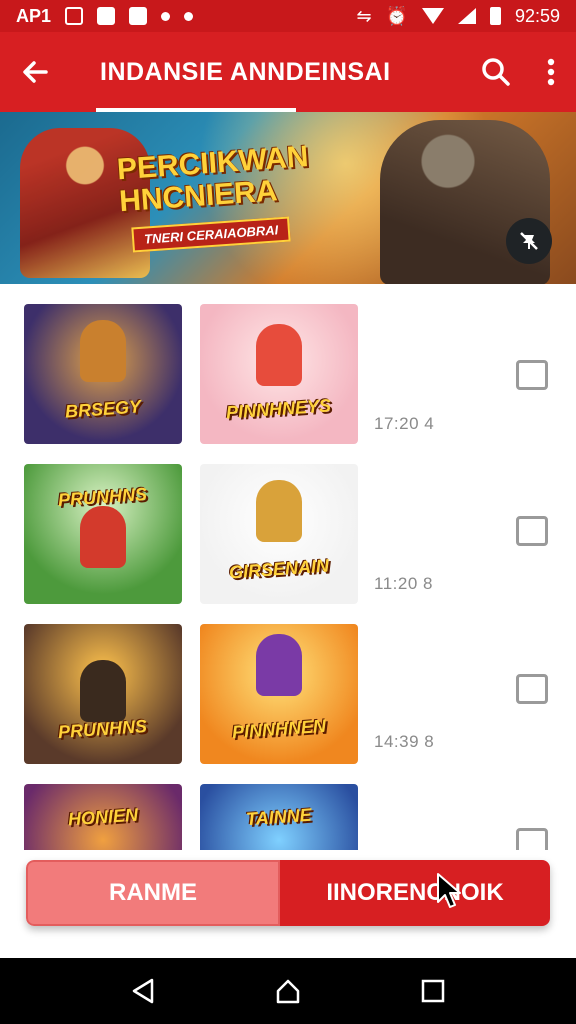 This screenshot has height=1024, width=576. What do you see at coordinates (74, 16) in the screenshot?
I see `notification-icon` at bounding box center [74, 16].